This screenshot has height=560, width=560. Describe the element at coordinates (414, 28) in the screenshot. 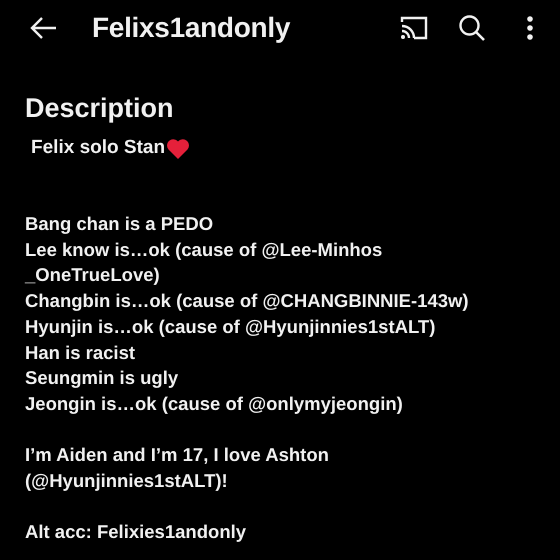

I see `cast-icon` at that location.